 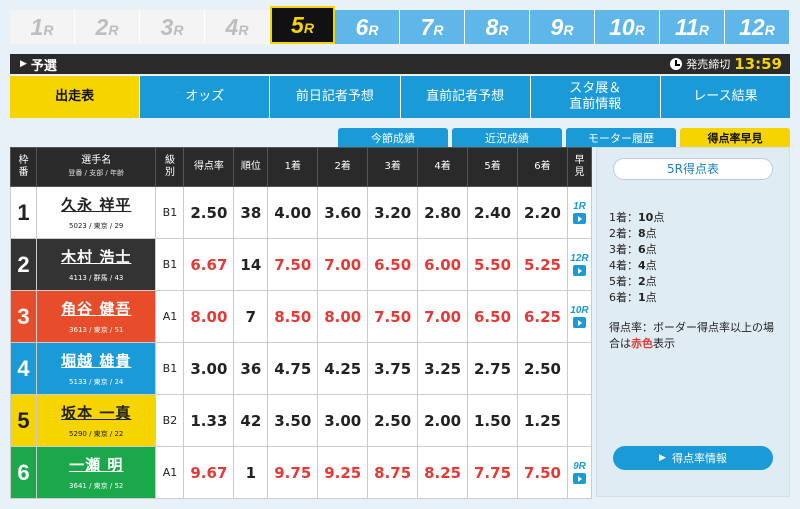 I want to click on quick-view-cell: 12R, so click(x=579, y=264).